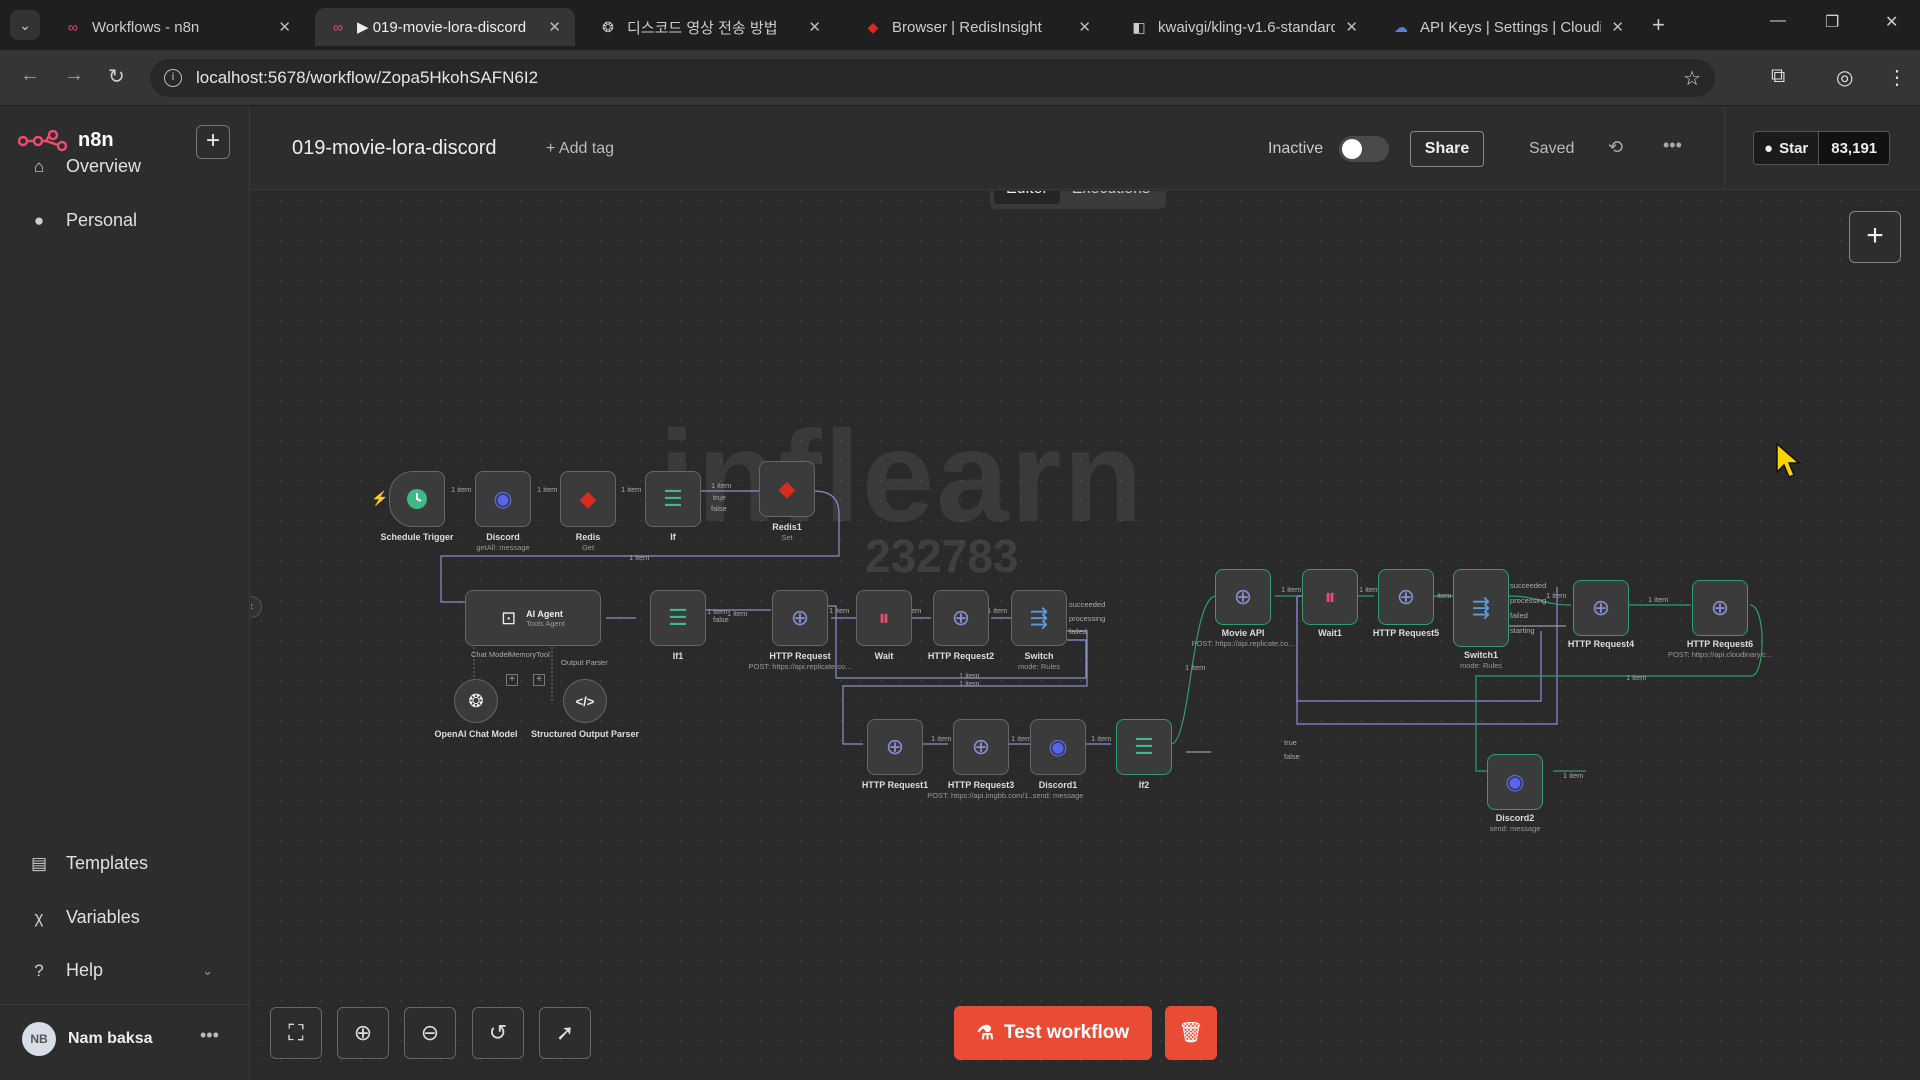  I want to click on node-openai-chat-model: ❂, so click(476, 701).